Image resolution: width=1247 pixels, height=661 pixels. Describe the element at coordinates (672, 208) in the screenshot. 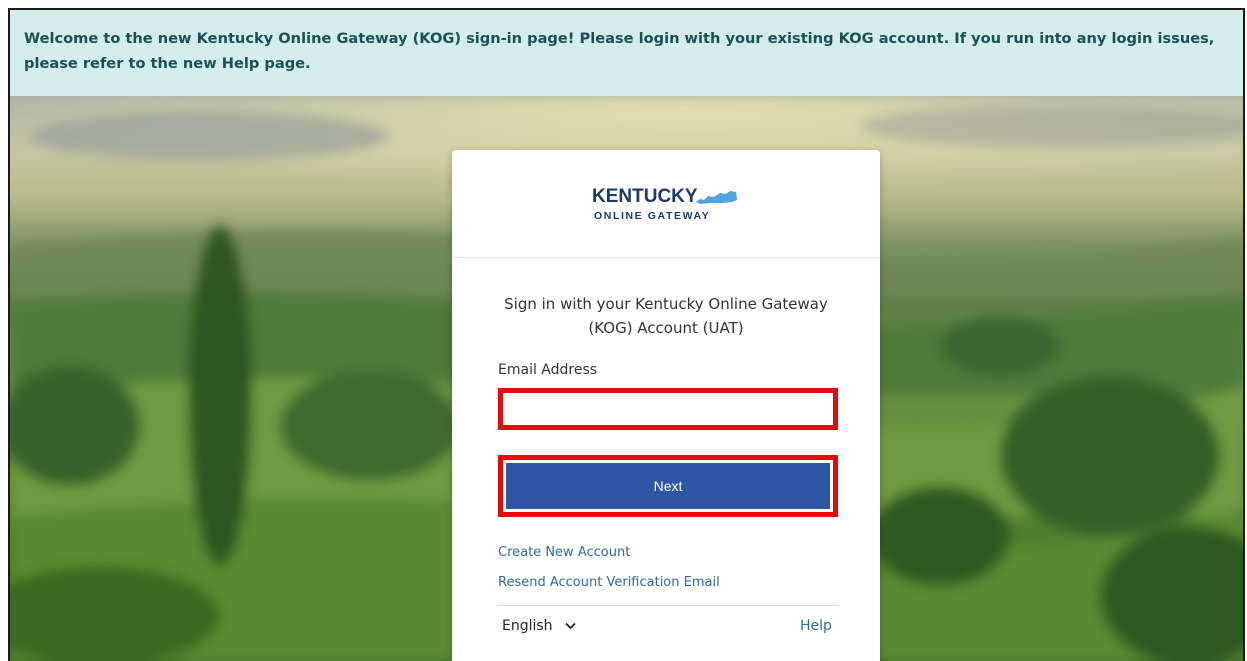

I see `kentucky-online-gateway-logo: KENTUCKY ONLINE GATEWAY` at that location.